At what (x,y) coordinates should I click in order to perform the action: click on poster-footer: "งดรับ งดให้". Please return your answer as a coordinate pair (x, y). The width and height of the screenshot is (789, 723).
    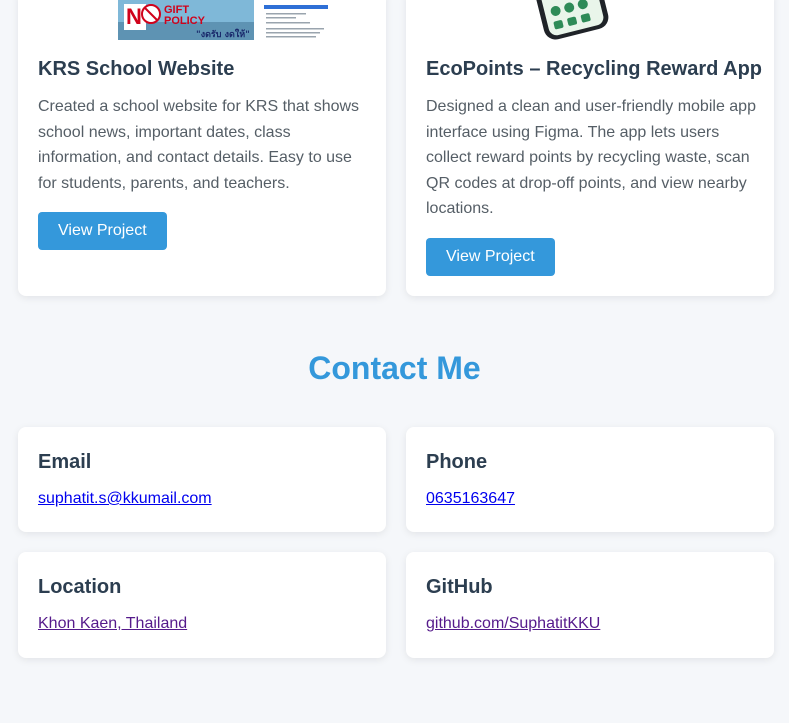
    Looking at the image, I should click on (223, 34).